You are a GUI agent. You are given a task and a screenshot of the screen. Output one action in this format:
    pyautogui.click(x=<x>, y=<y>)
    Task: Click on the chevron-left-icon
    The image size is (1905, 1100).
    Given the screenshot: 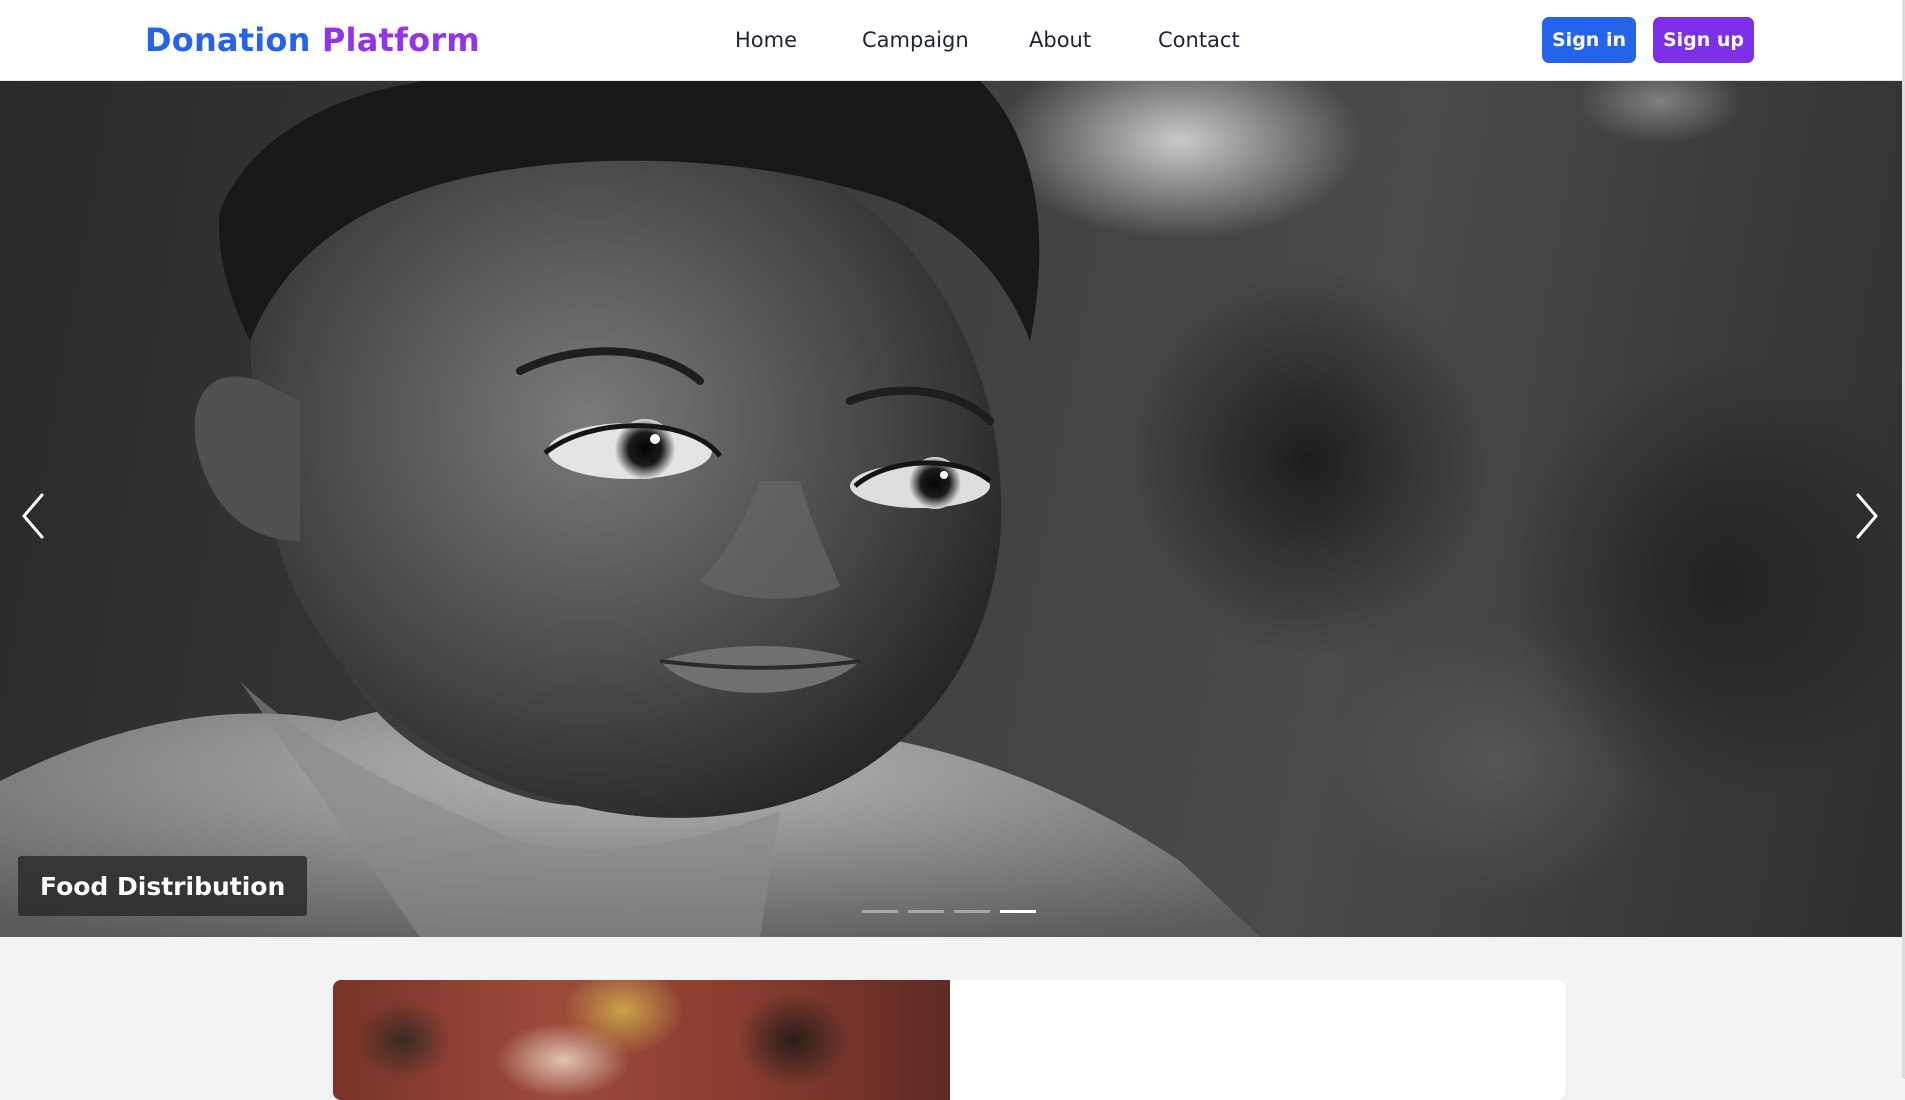 What is the action you would take?
    pyautogui.click(x=33, y=516)
    